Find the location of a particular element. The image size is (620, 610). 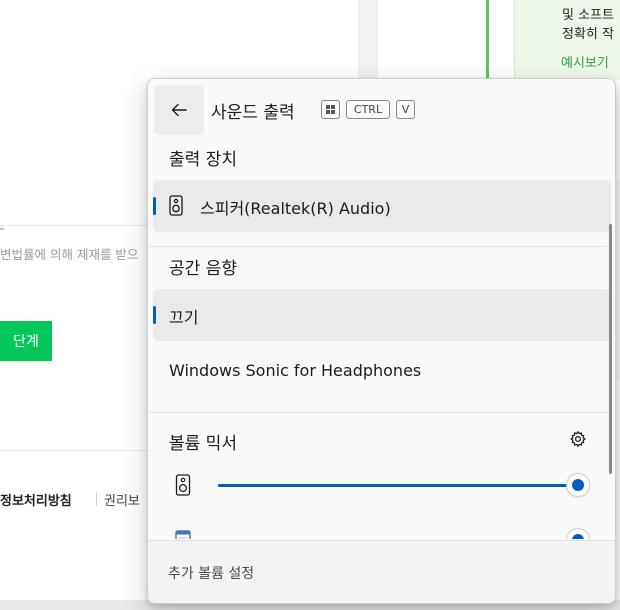

back-button is located at coordinates (179, 110).